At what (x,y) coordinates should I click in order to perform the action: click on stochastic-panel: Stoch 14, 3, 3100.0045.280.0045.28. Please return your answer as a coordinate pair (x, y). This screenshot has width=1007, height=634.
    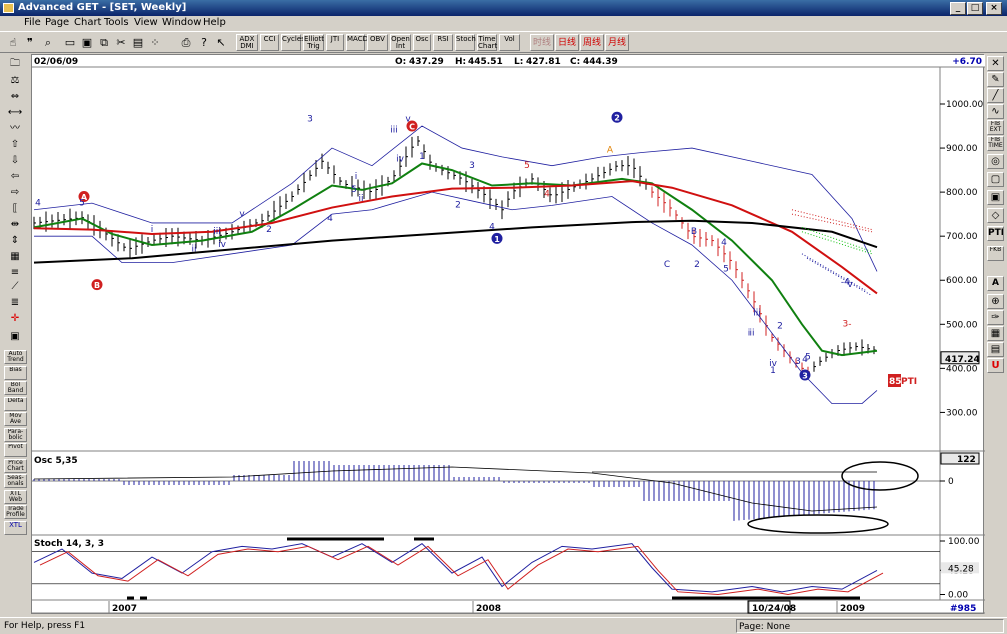
    Looking at the image, I should click on (506, 569).